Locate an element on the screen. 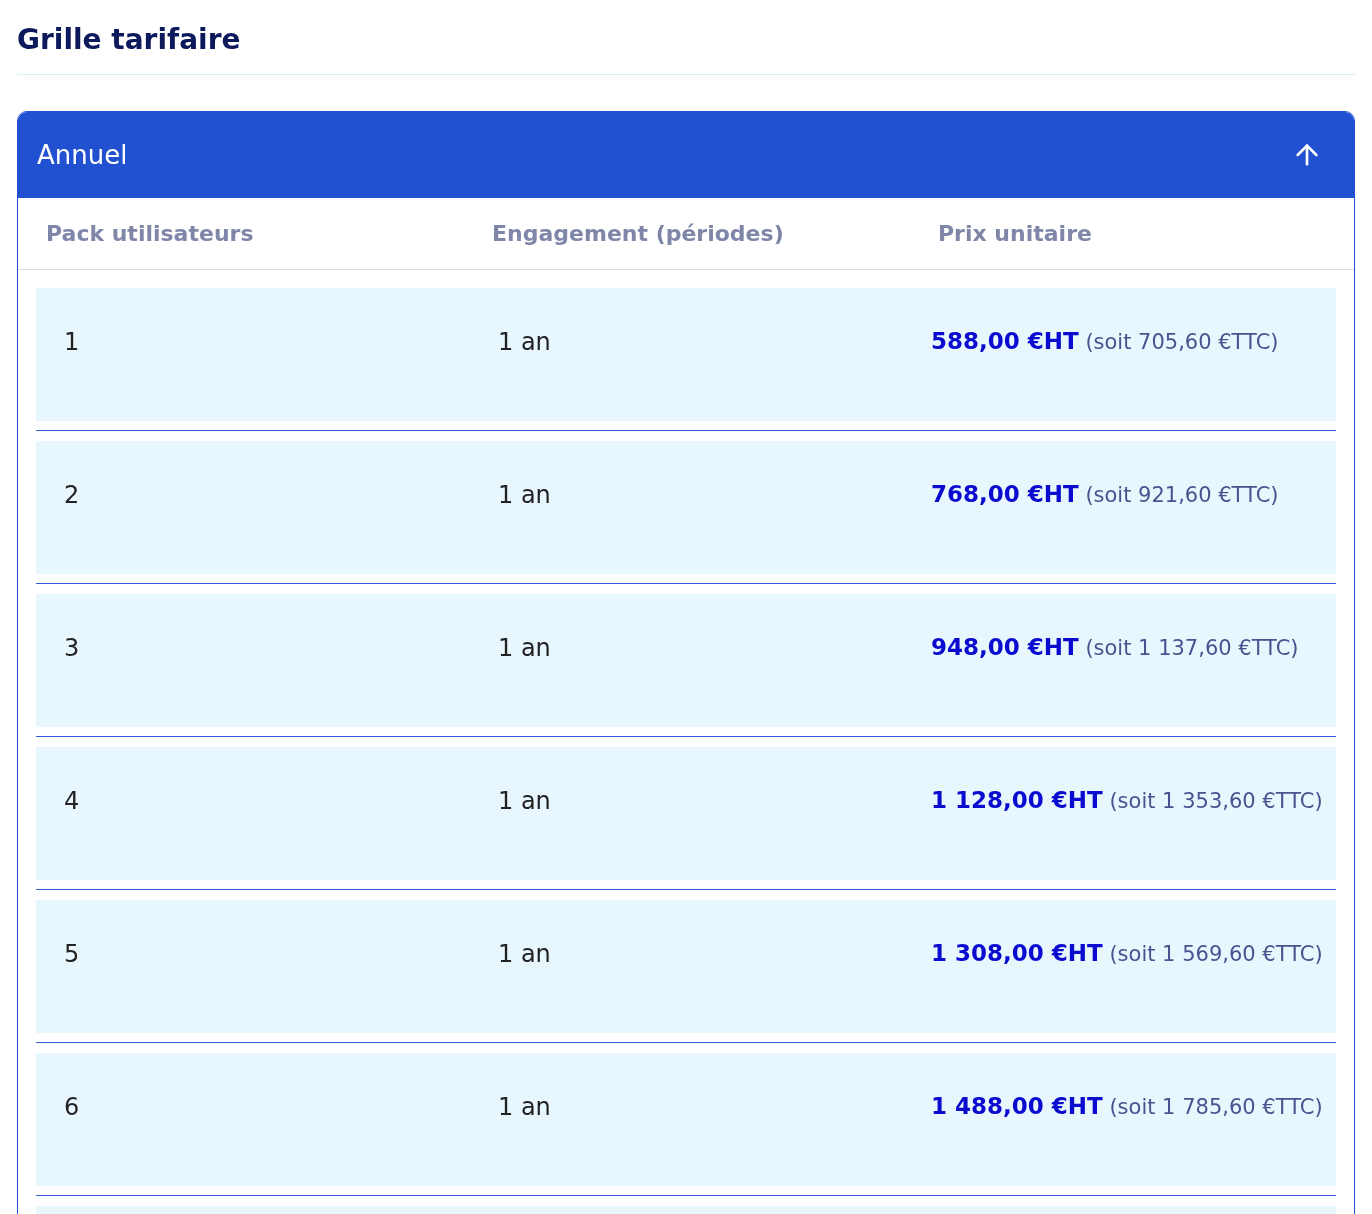 The image size is (1372, 1214). column-header: Prix unitaire is located at coordinates (1015, 234).